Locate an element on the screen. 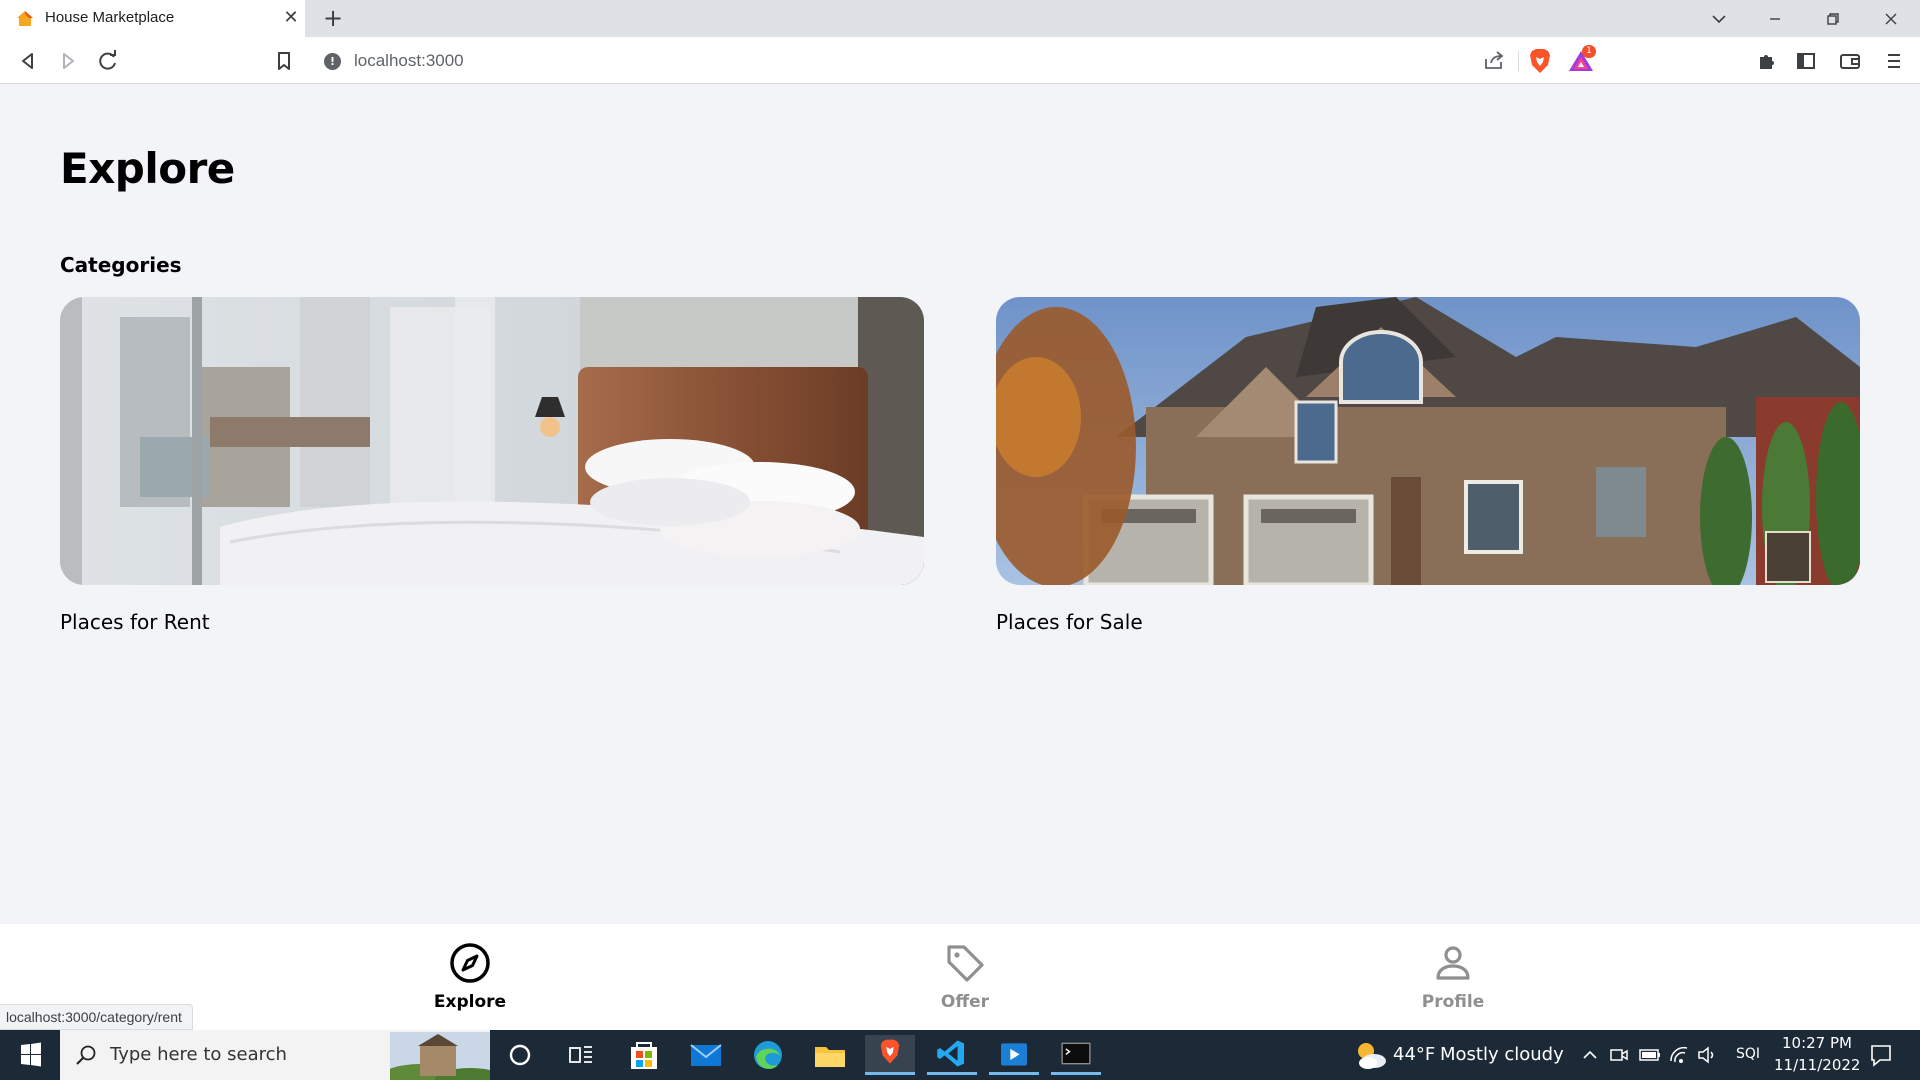 This screenshot has width=1920, height=1080. address-url: localhost:3000 is located at coordinates (409, 61).